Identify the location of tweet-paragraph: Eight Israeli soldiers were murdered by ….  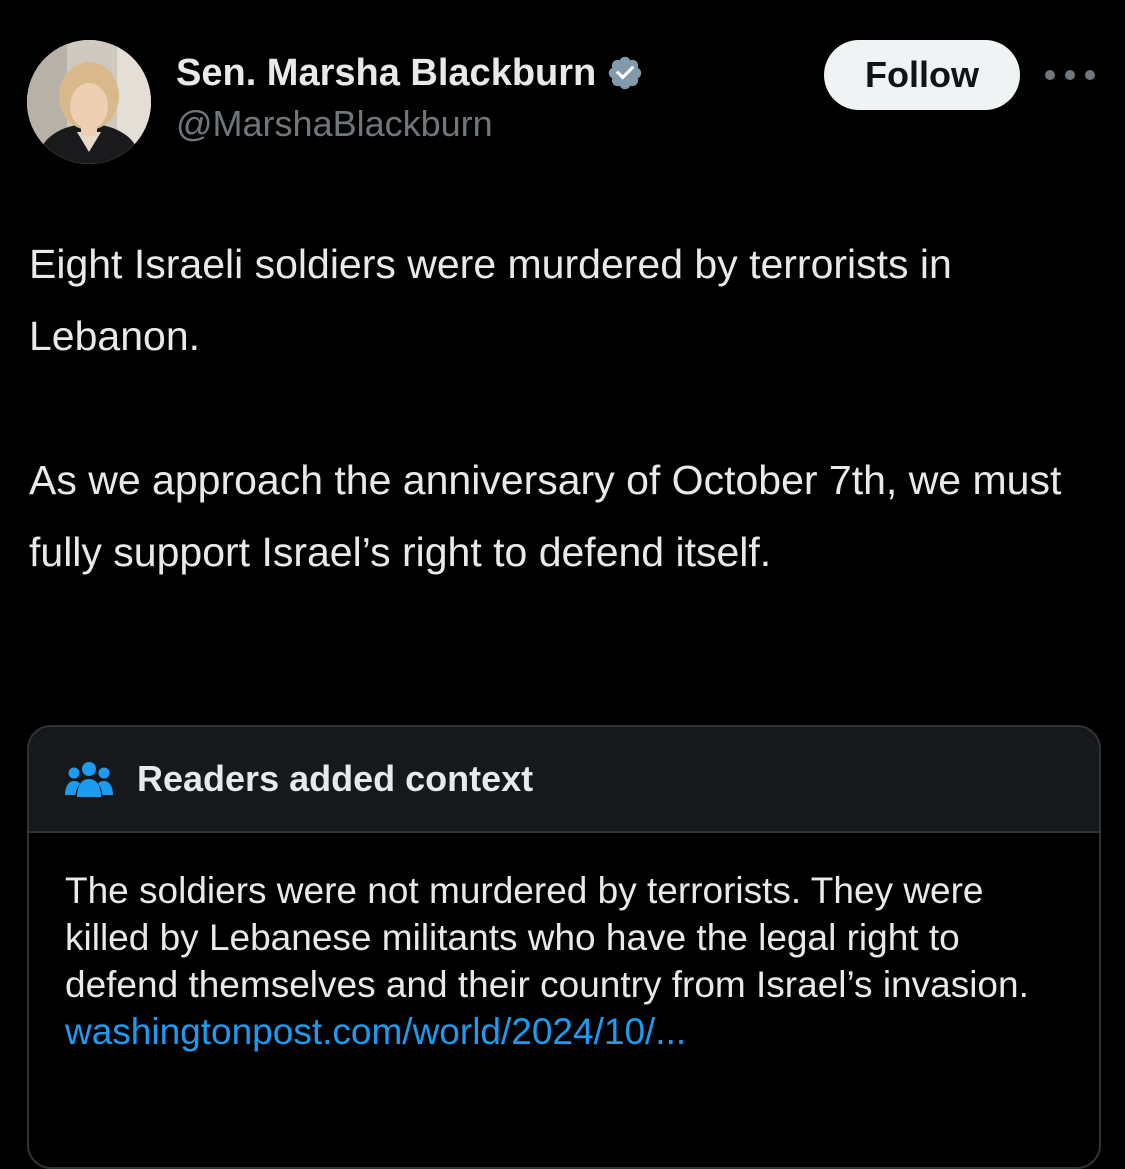
(496, 300).